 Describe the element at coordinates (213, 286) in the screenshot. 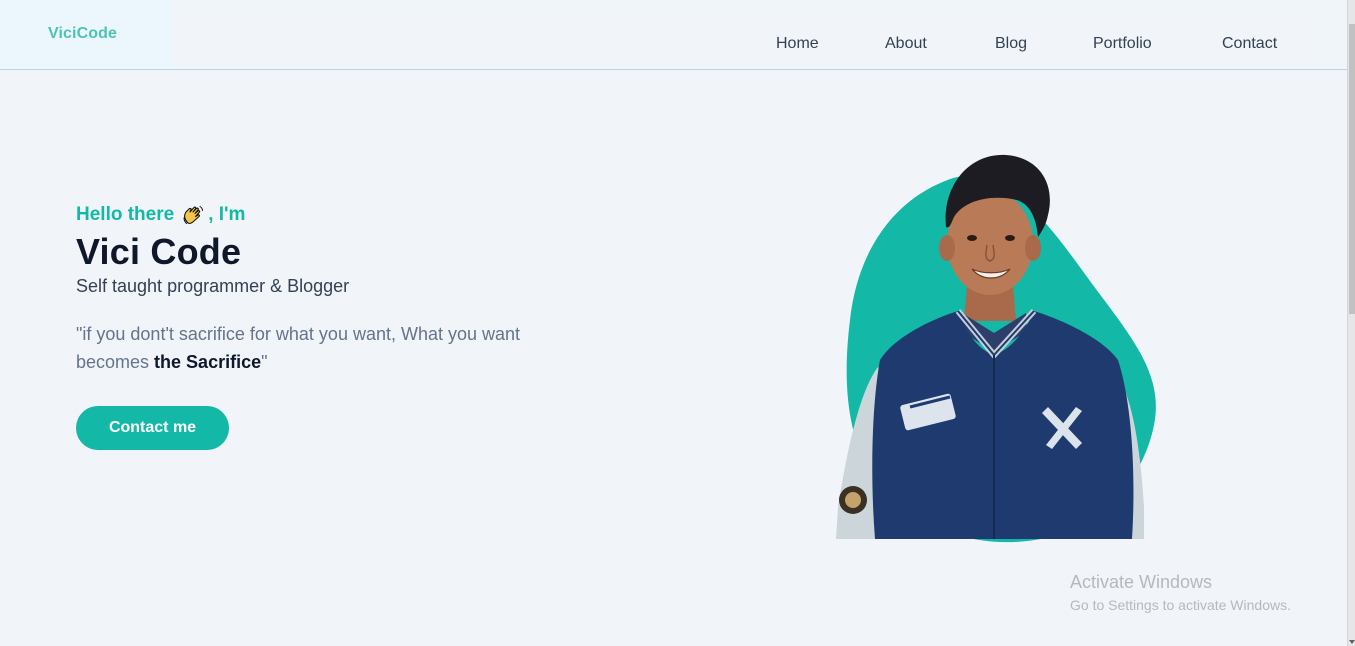

I see `hero-subtitle: Self taught programmer & Blogger` at that location.